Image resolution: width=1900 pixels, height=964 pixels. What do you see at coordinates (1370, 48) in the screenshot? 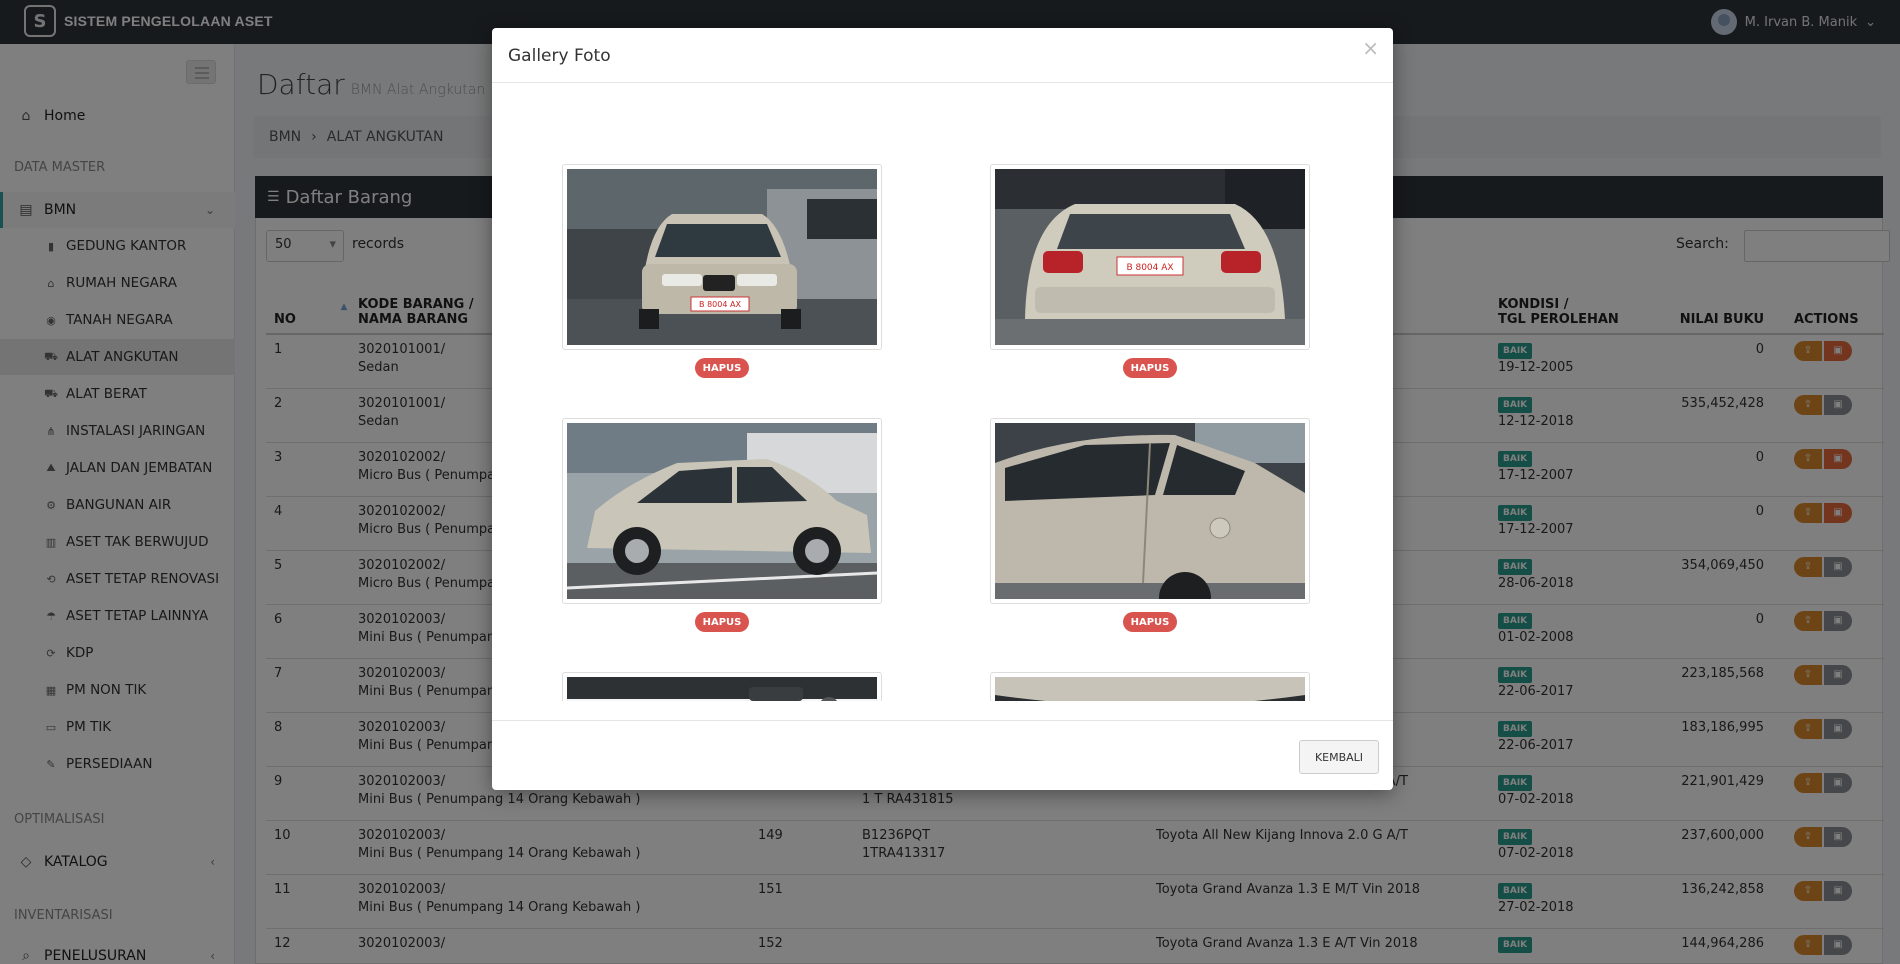
I see `close-icon: ×` at bounding box center [1370, 48].